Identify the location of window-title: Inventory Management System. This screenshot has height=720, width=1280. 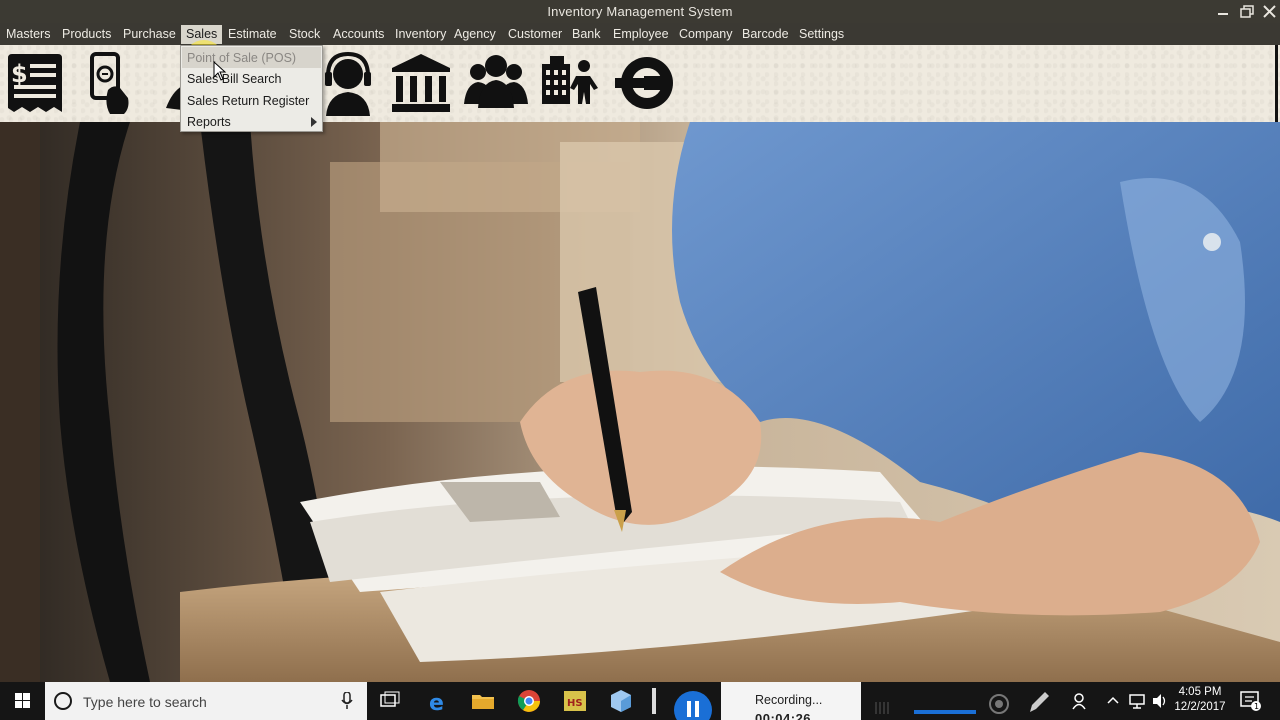
(640, 11).